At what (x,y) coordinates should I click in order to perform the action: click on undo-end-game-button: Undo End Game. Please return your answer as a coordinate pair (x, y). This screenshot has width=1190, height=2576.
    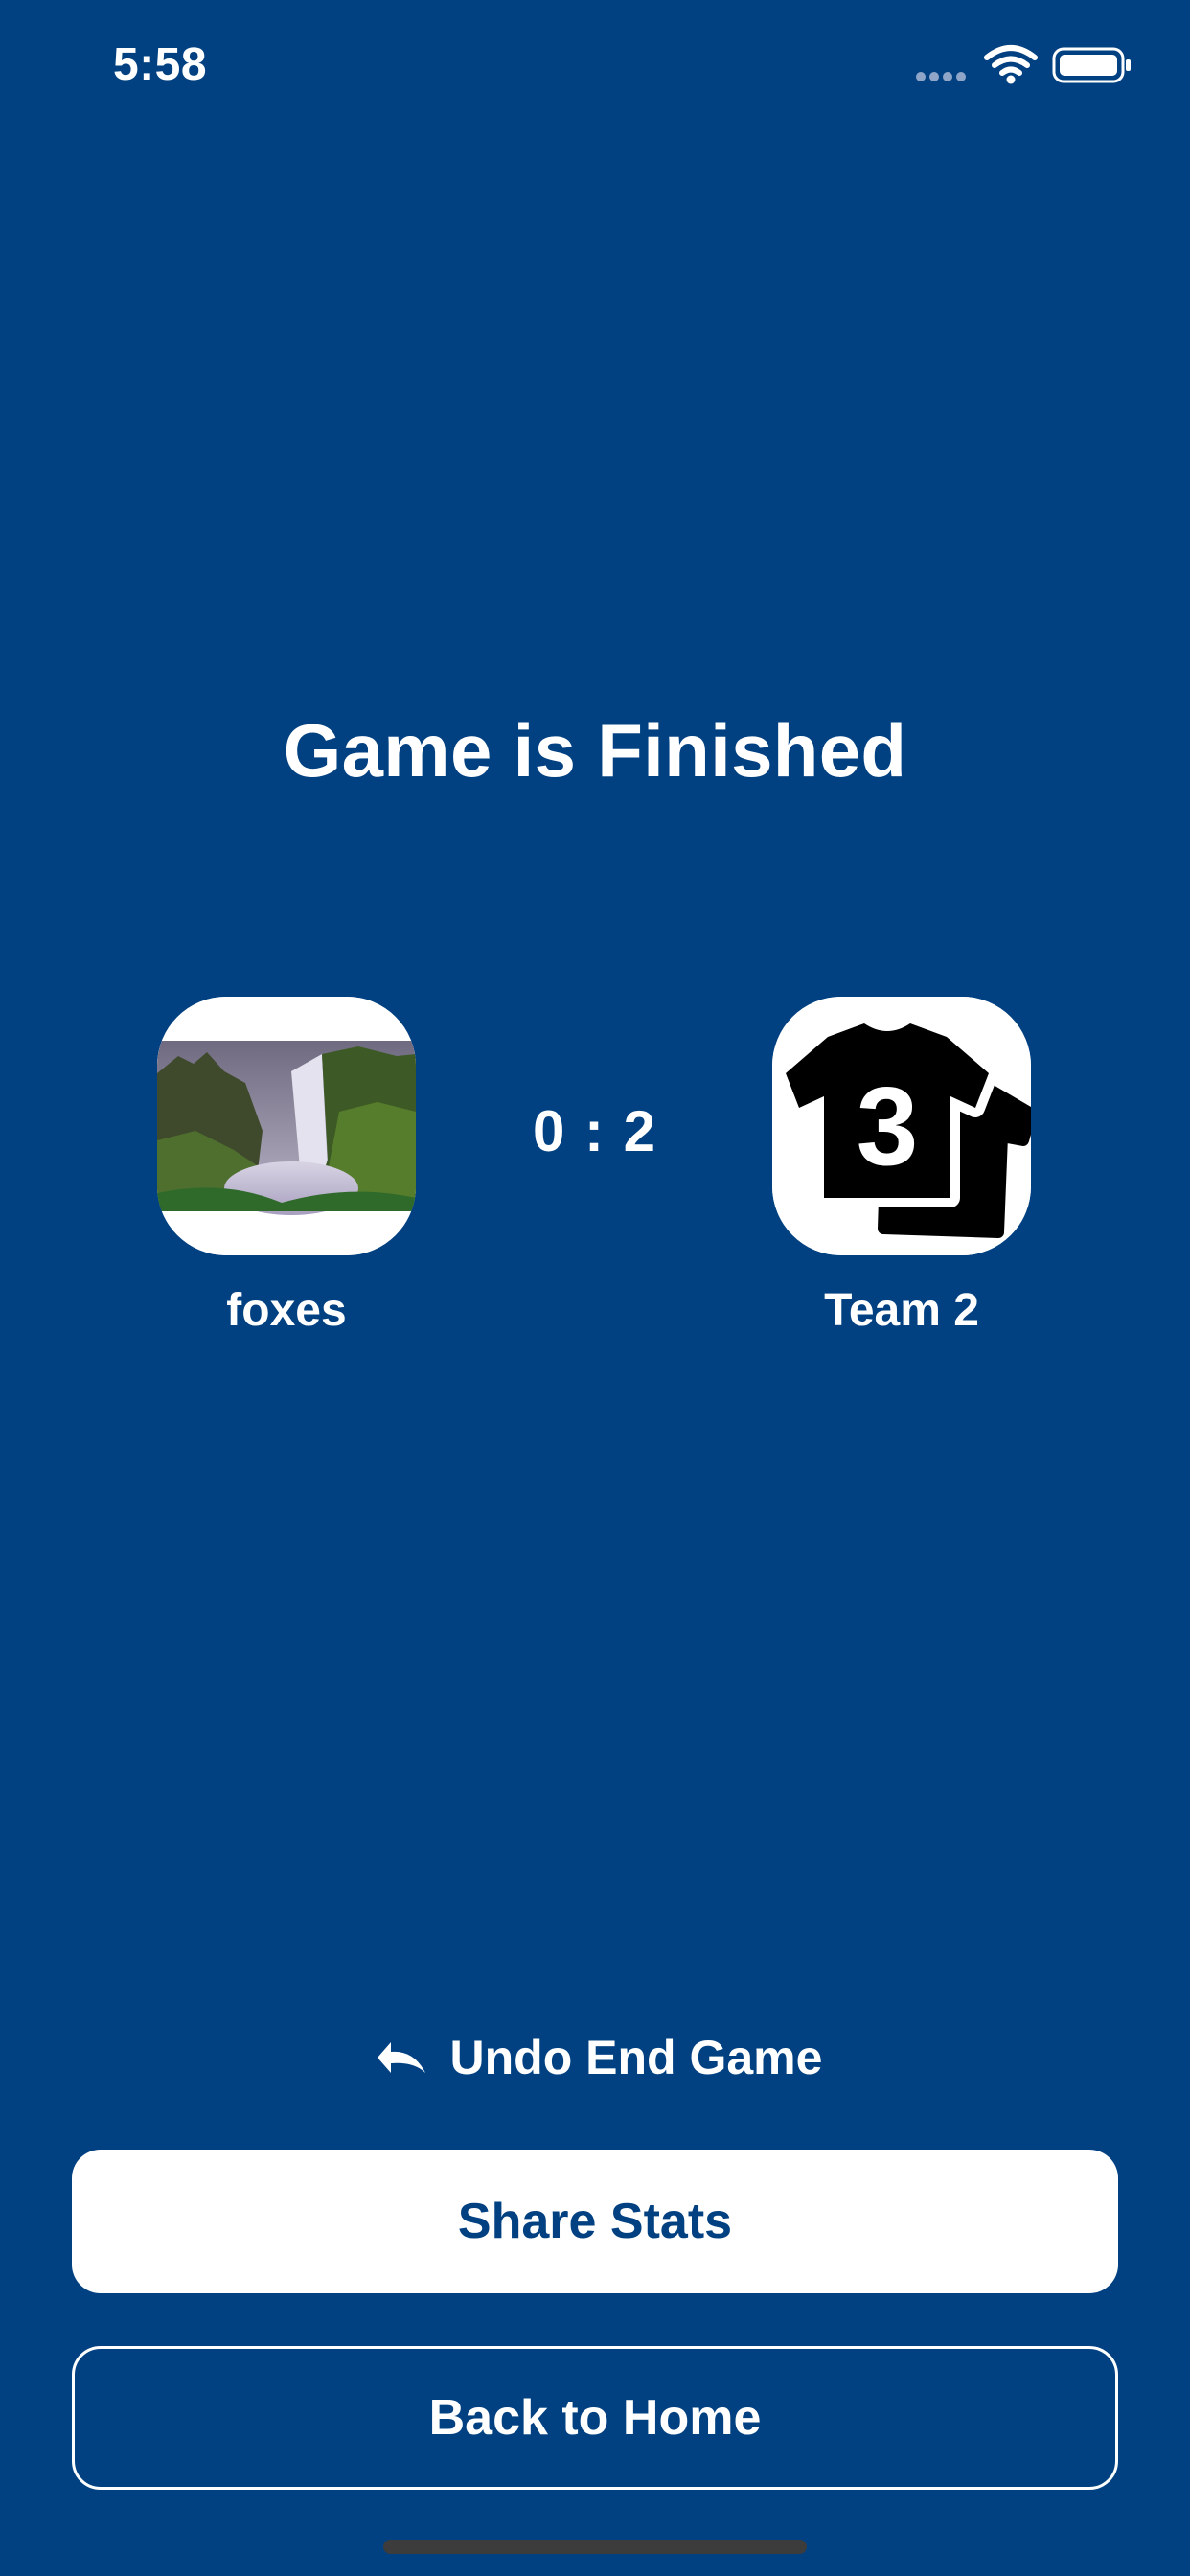
    Looking at the image, I should click on (595, 2057).